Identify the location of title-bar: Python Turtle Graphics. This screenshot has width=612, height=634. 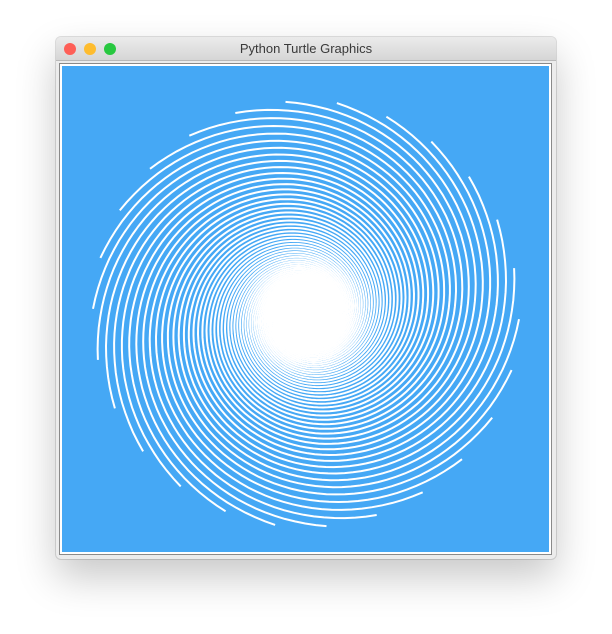
(306, 49).